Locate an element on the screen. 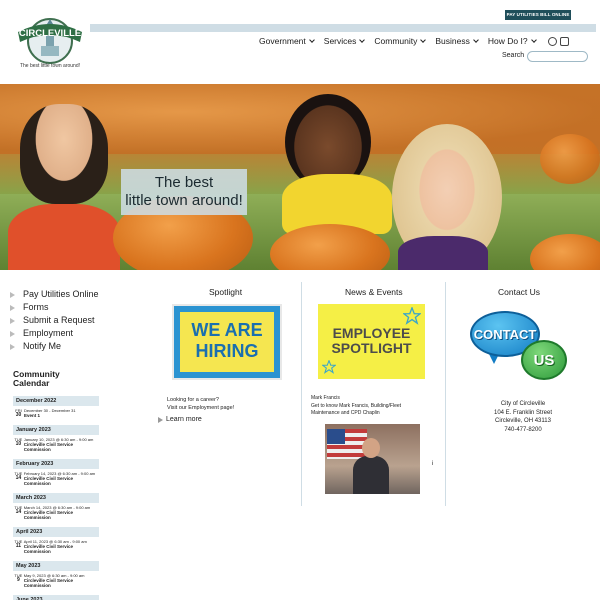 This screenshot has height=600, width=600. nav-business: Business is located at coordinates (457, 41).